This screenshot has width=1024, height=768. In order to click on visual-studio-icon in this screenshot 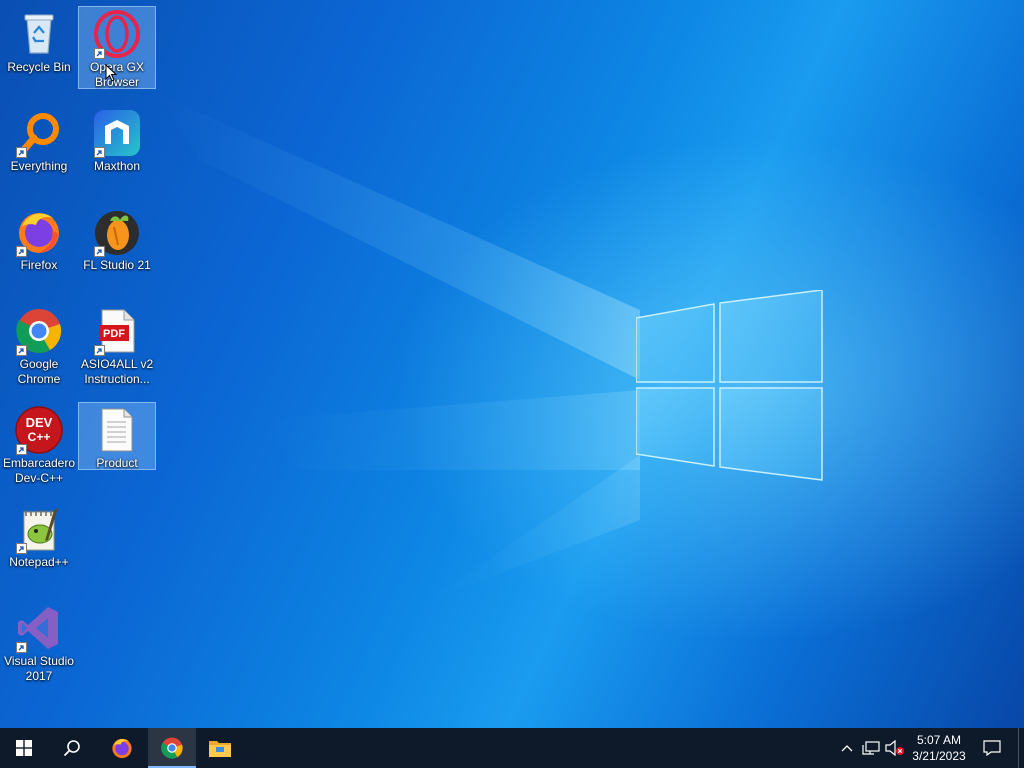, I will do `click(39, 628)`.